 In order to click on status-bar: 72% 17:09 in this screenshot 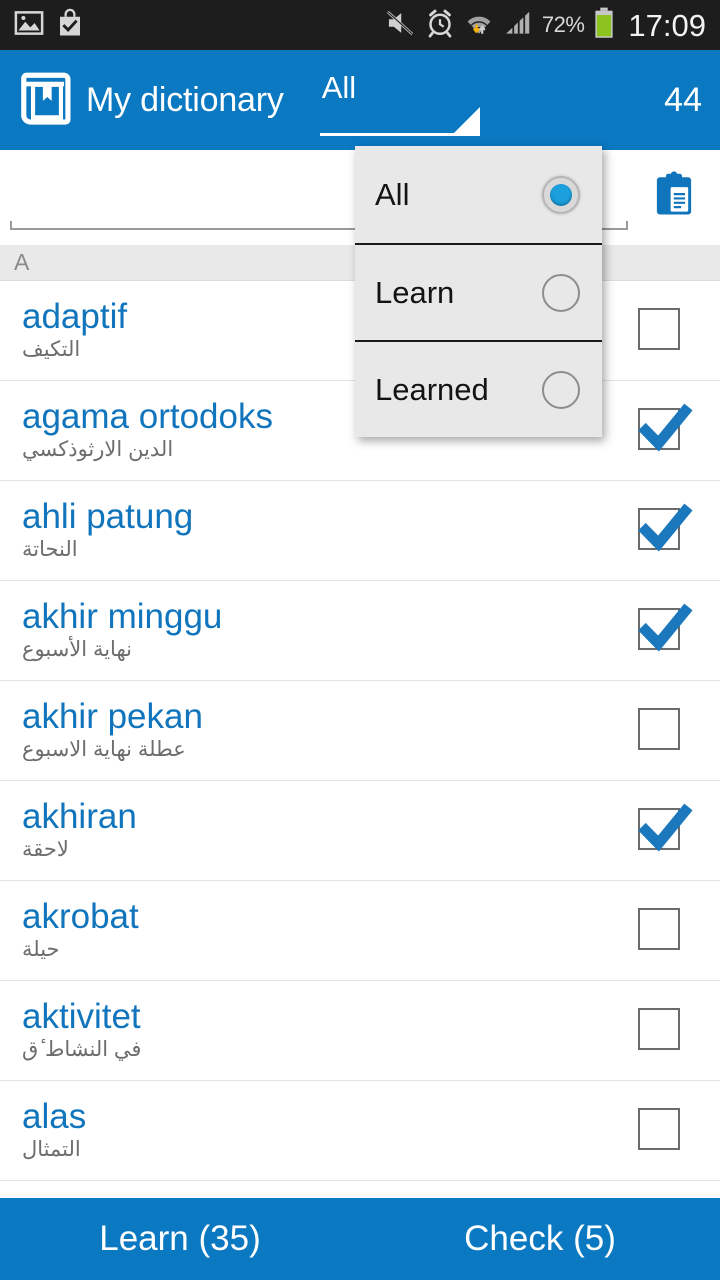, I will do `click(360, 25)`.